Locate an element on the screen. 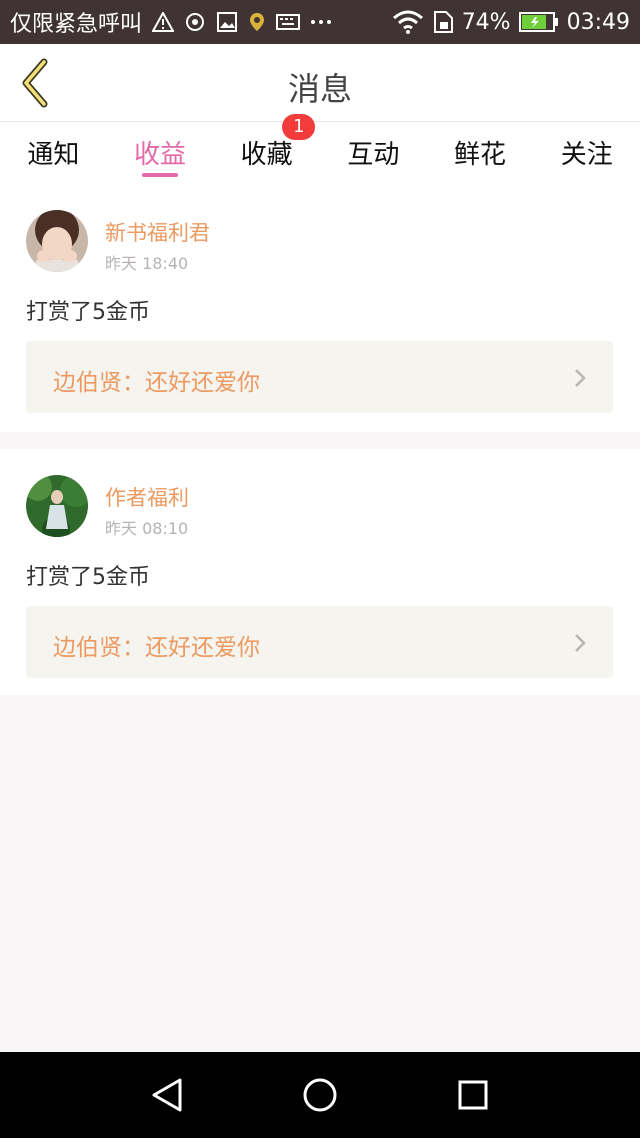  tab-label: 关注 is located at coordinates (586, 155).